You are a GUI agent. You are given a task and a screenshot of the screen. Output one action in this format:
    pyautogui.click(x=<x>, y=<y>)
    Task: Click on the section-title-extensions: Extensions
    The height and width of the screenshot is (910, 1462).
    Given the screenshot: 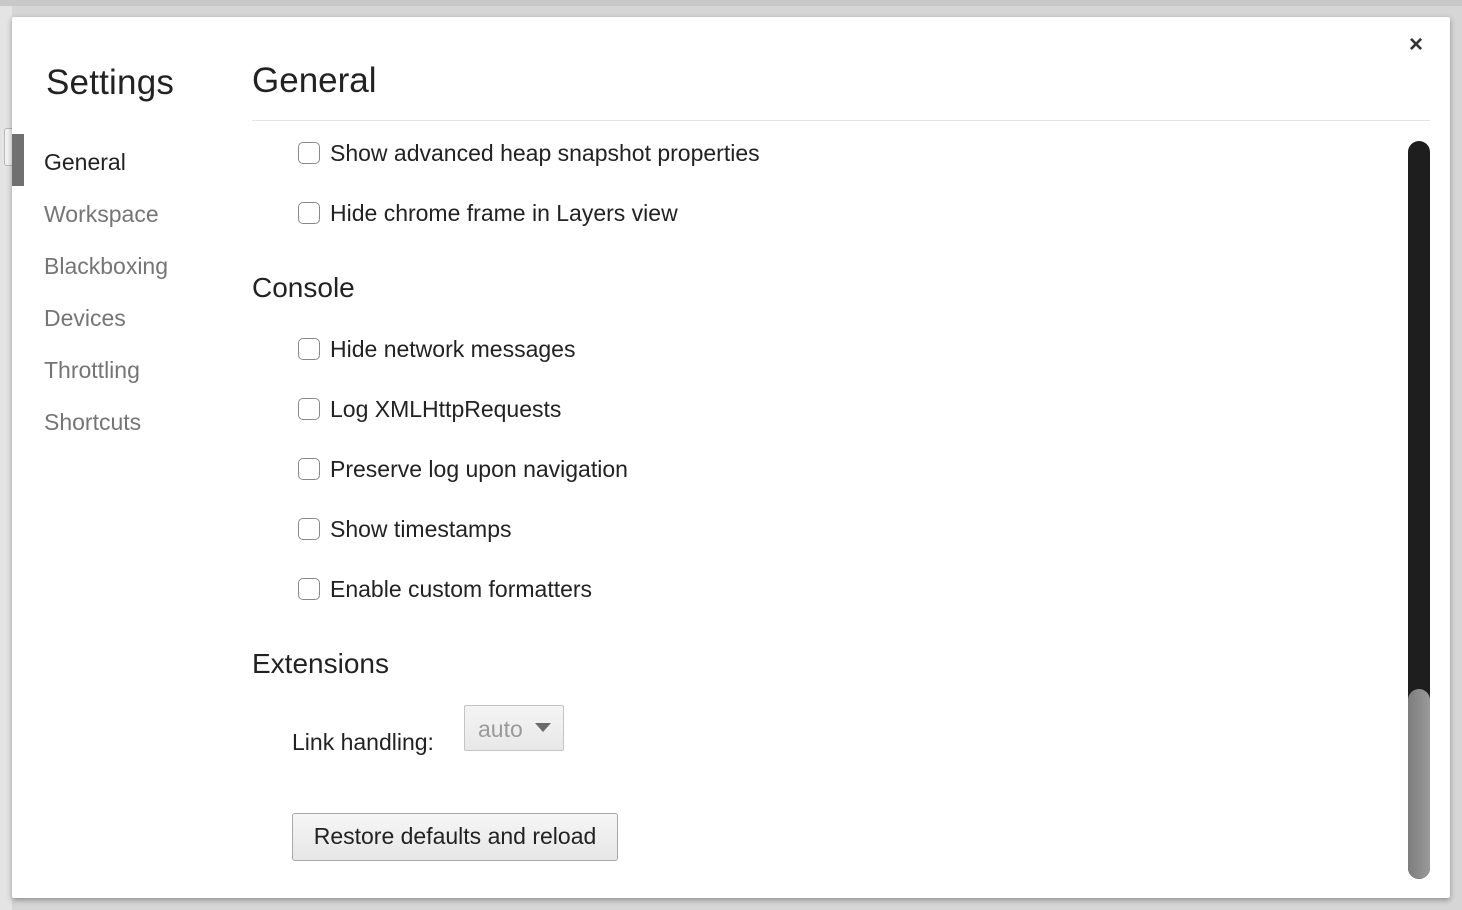 What is the action you would take?
    pyautogui.click(x=320, y=663)
    